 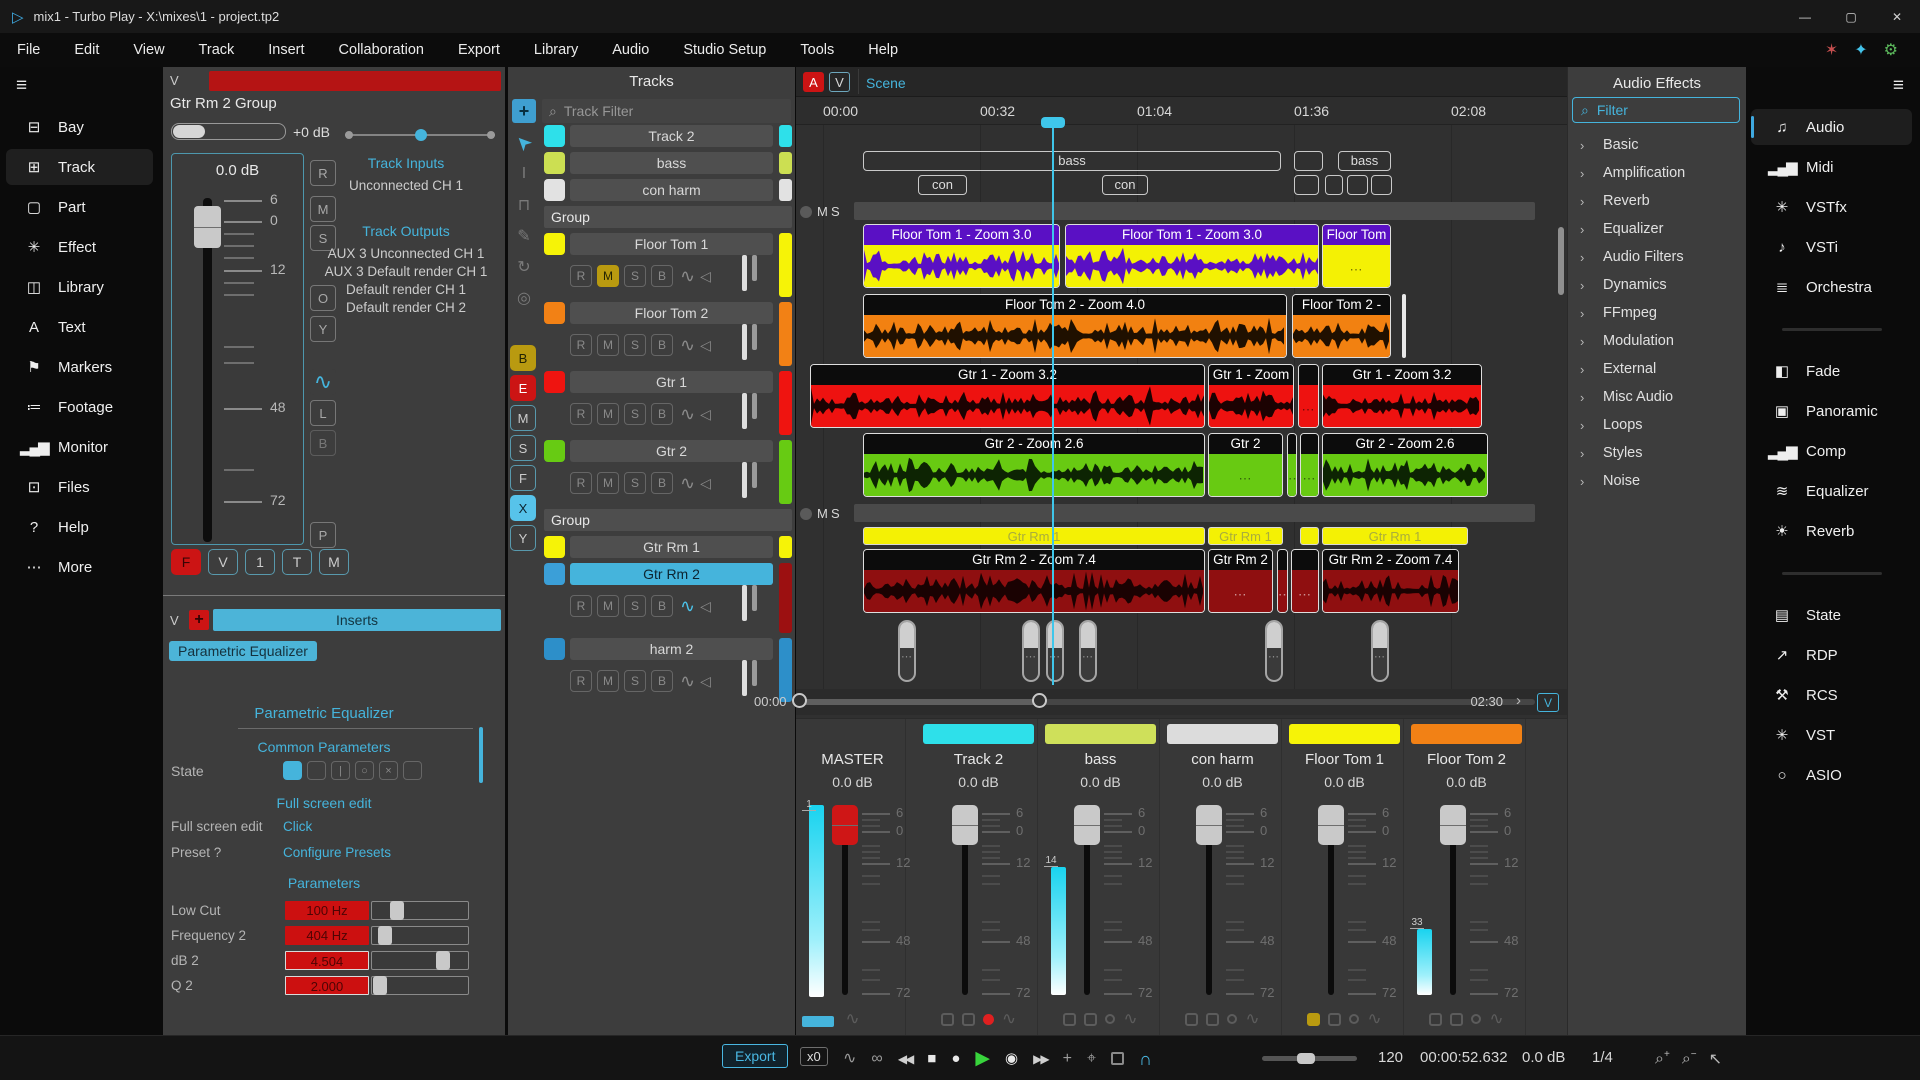 I want to click on eq-row-link: Configure Presets, so click(x=337, y=852).